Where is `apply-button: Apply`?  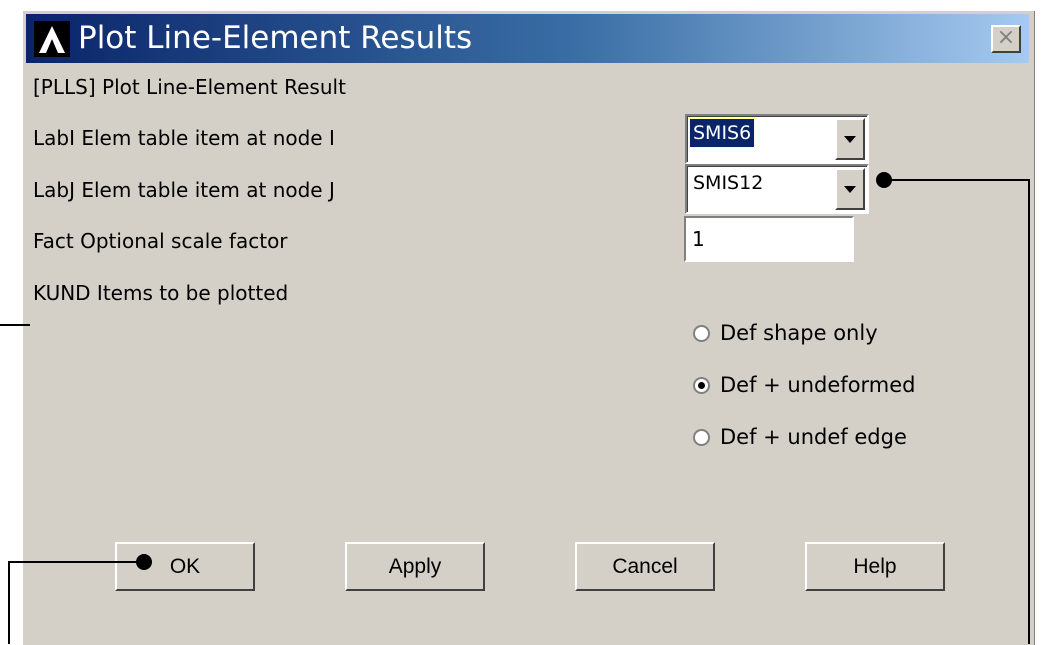 apply-button: Apply is located at coordinates (415, 566).